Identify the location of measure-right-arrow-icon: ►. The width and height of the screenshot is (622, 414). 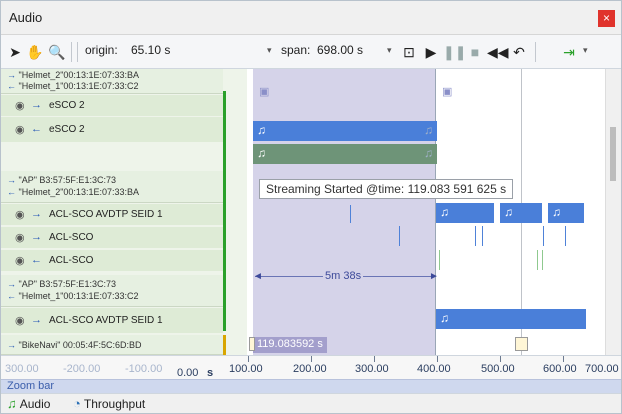
(434, 276).